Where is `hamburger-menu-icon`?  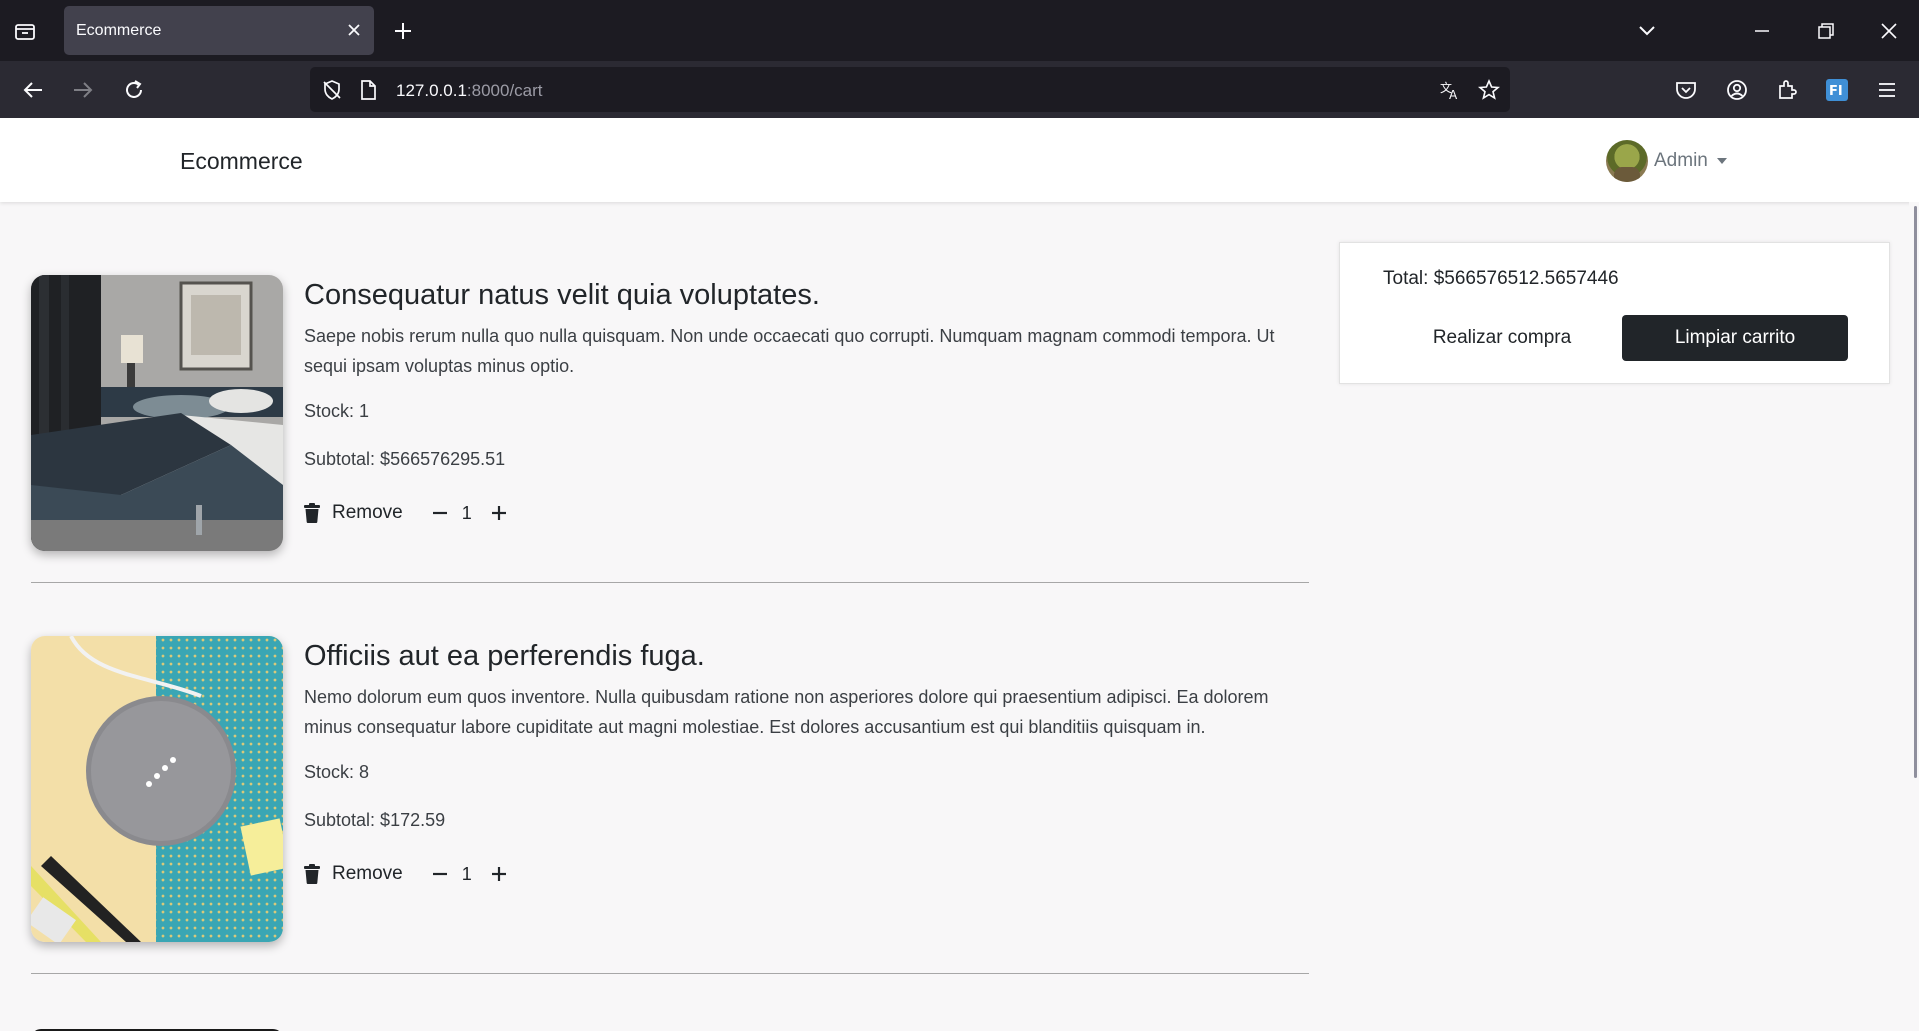 hamburger-menu-icon is located at coordinates (1887, 90).